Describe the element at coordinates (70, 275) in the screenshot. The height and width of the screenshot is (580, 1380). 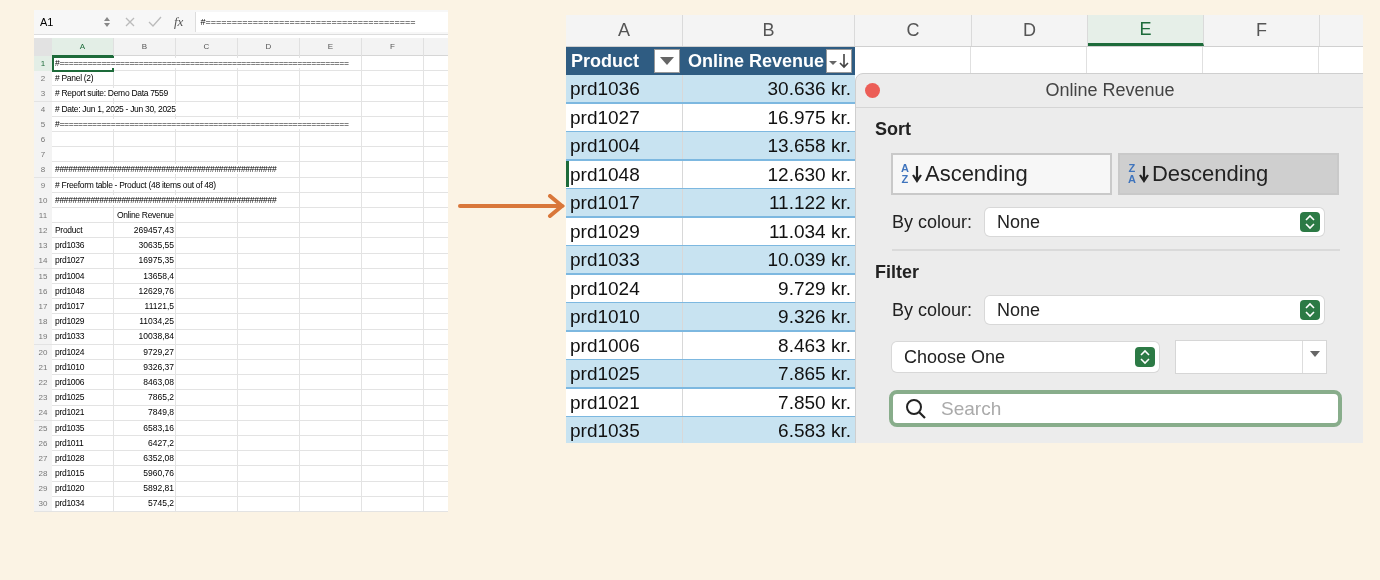
I see `cell-text: prd1004` at that location.